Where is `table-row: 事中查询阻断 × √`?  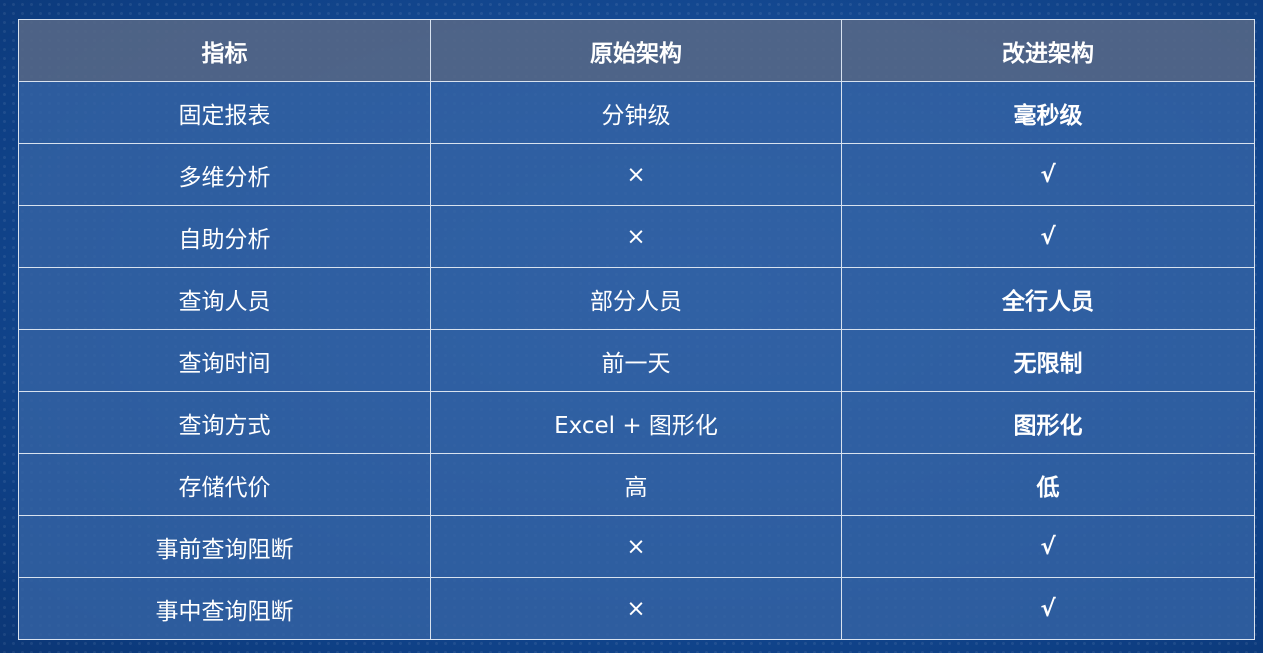
table-row: 事中查询阻断 × √ is located at coordinates (636, 608).